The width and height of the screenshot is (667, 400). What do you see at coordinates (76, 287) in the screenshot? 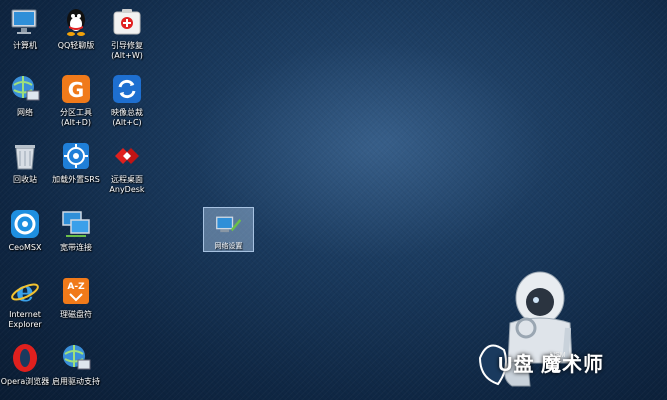
I see `svg-text: A-Z` at bounding box center [76, 287].